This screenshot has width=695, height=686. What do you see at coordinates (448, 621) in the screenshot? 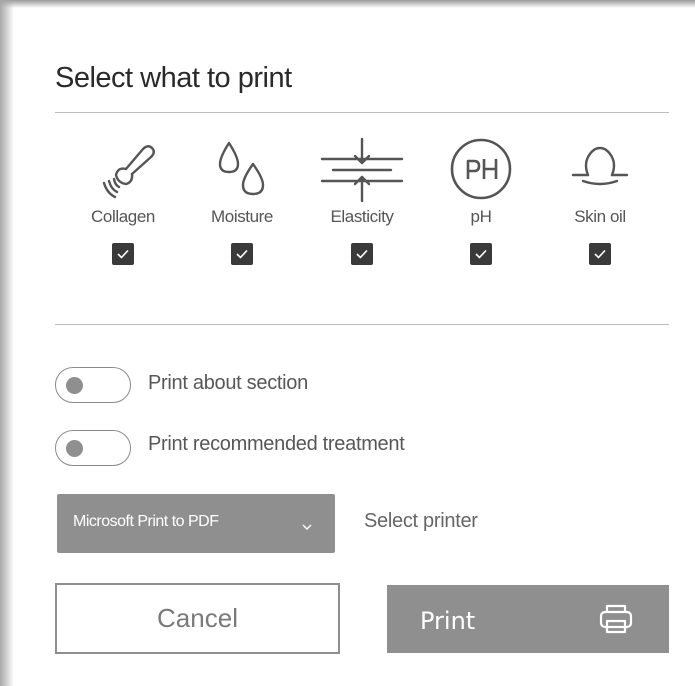
I see `print-button-label: Print` at bounding box center [448, 621].